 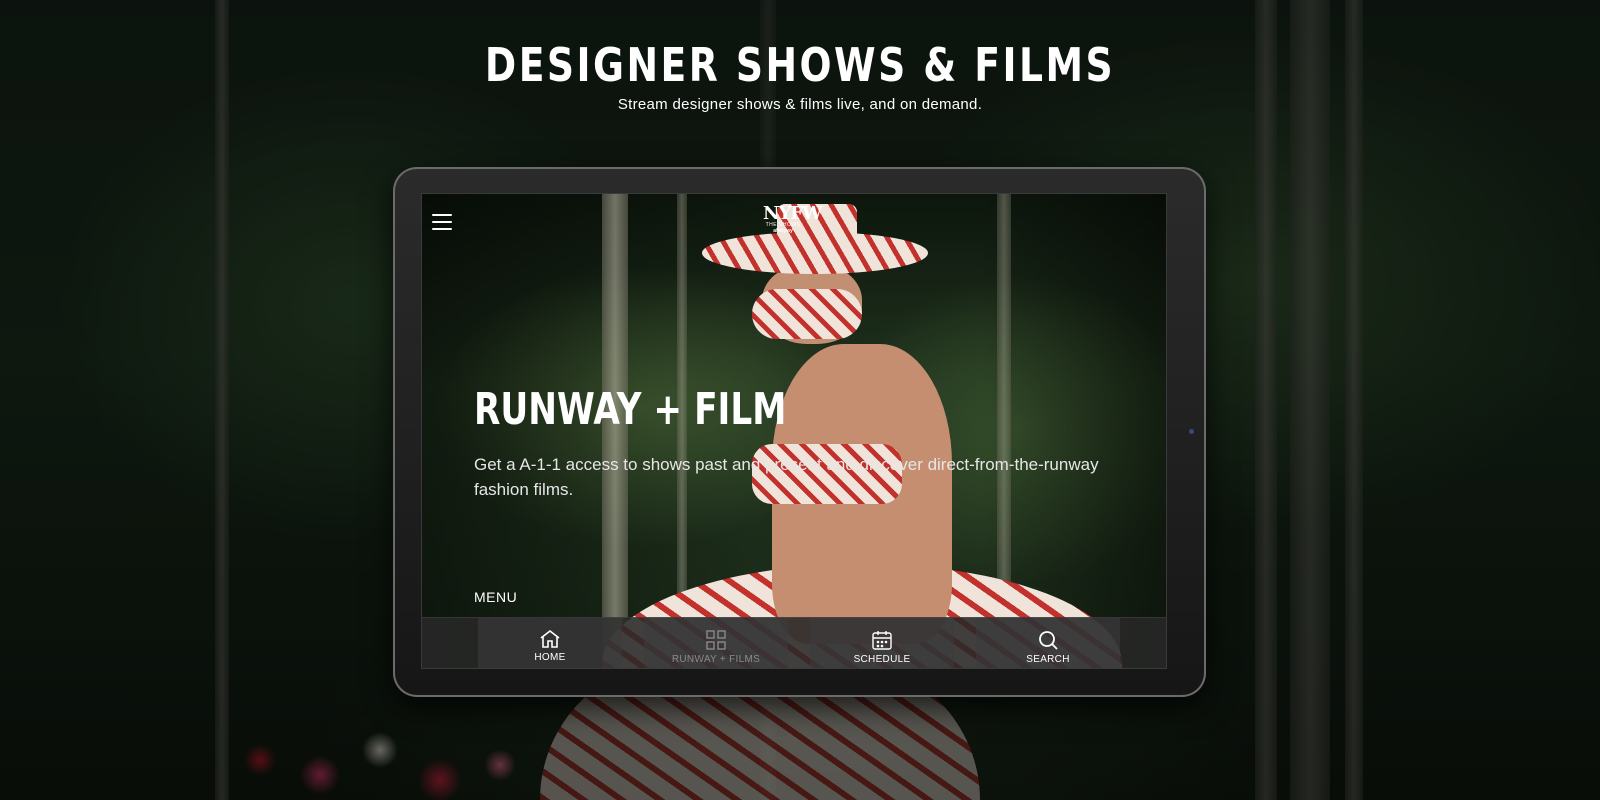 What do you see at coordinates (1191, 431) in the screenshot?
I see `camera-dot` at bounding box center [1191, 431].